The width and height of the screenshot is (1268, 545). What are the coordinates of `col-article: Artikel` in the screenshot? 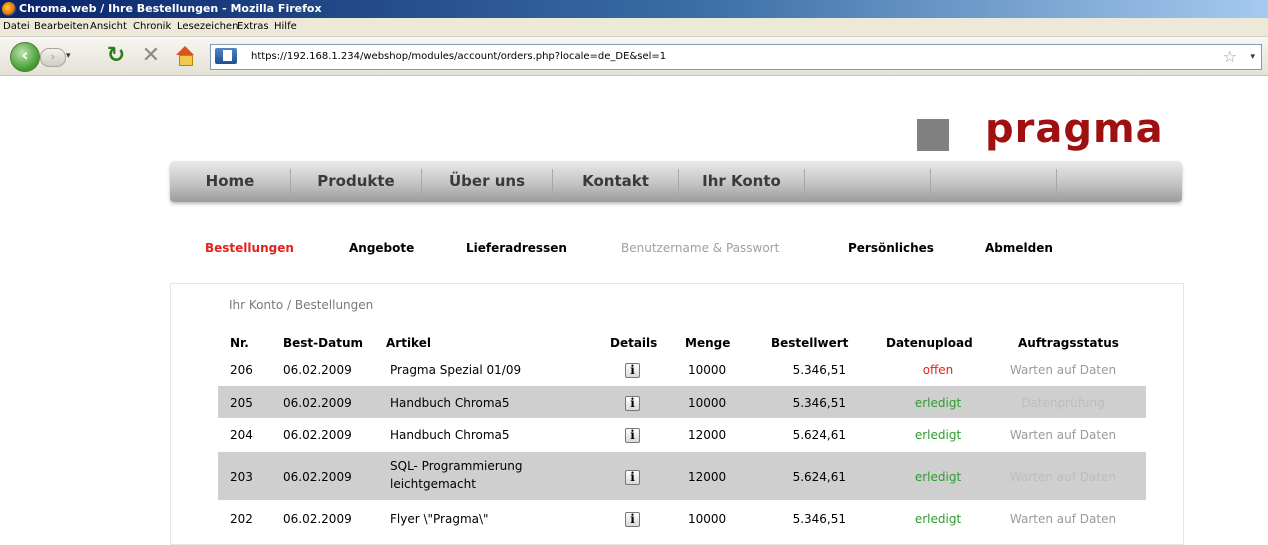 It's located at (408, 343).